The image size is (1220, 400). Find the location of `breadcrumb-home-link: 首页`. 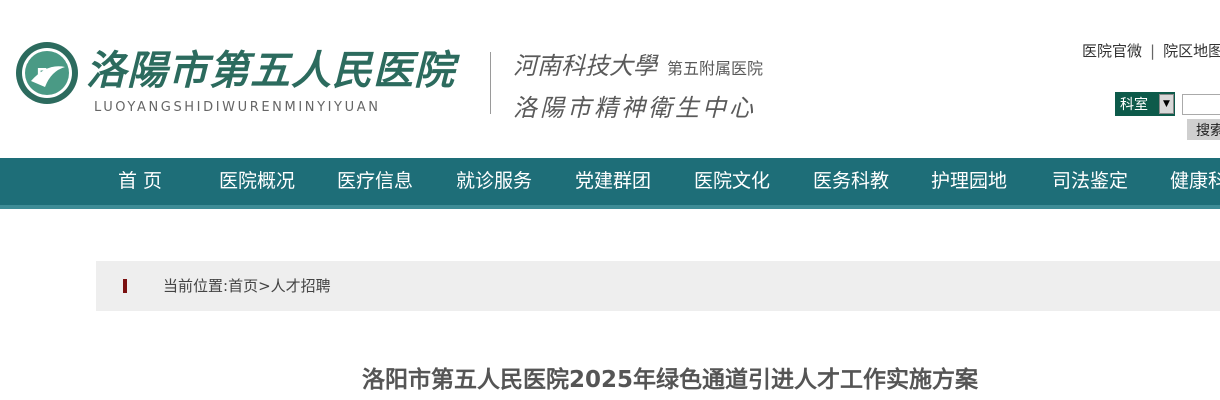

breadcrumb-home-link: 首页 is located at coordinates (243, 286).